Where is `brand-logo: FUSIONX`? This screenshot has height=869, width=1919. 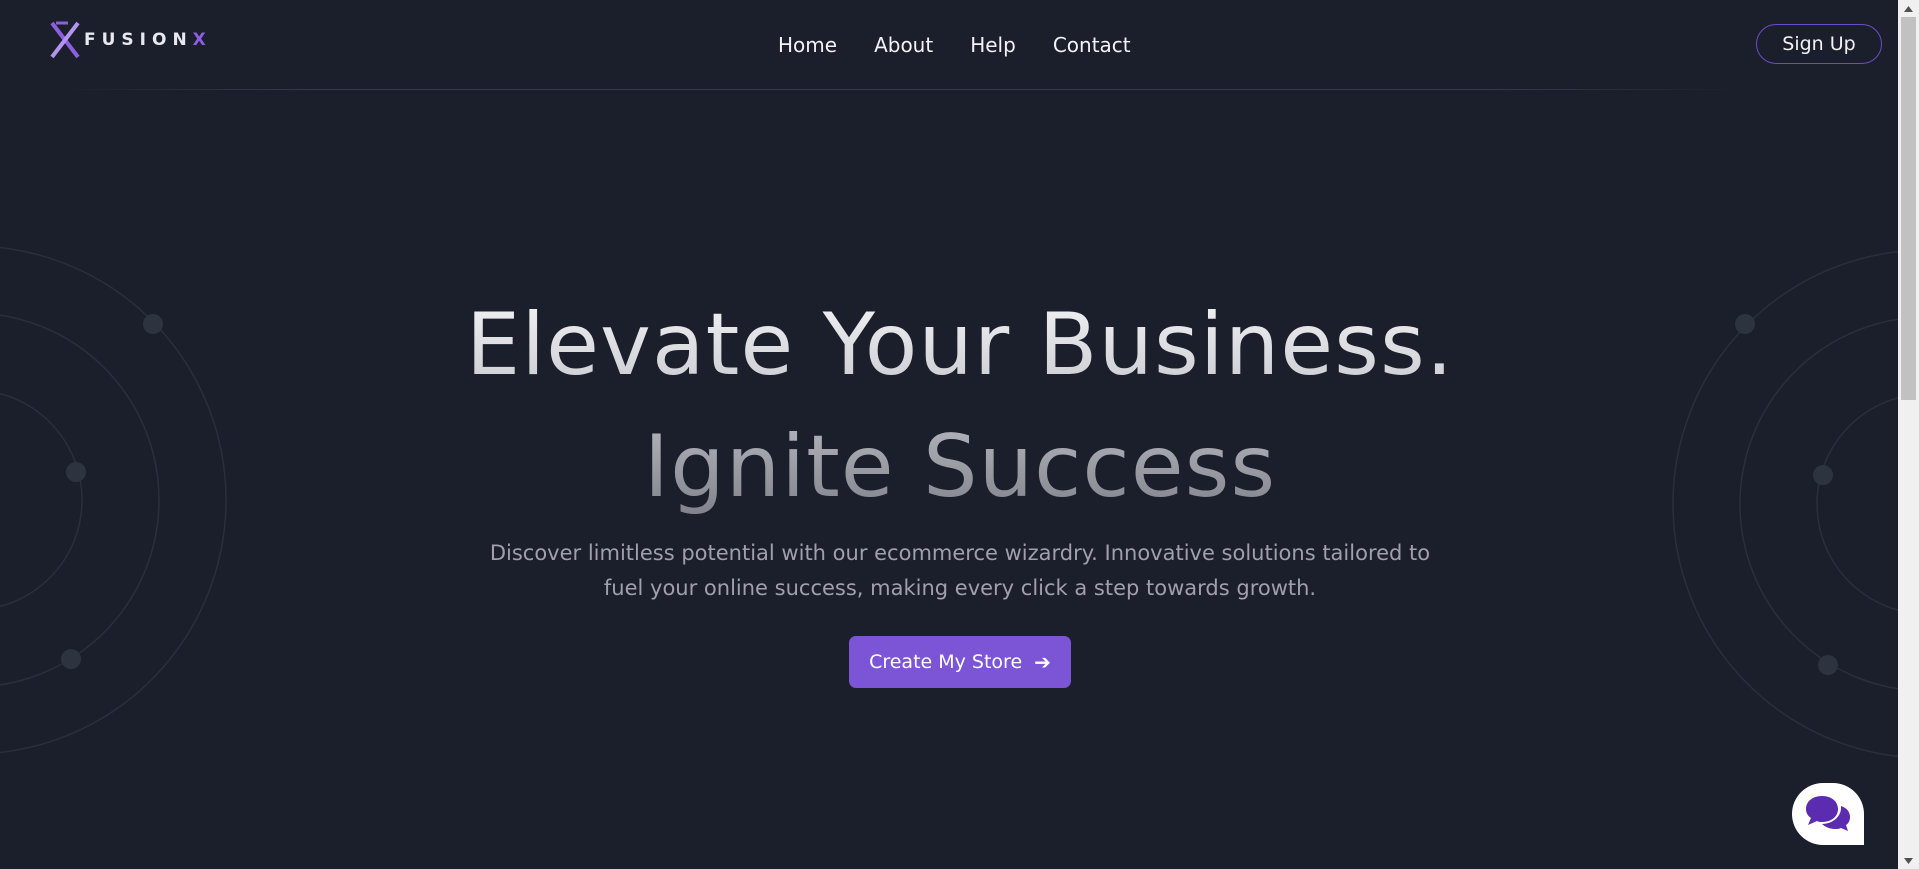
brand-logo: FUSIONX is located at coordinates (127, 40).